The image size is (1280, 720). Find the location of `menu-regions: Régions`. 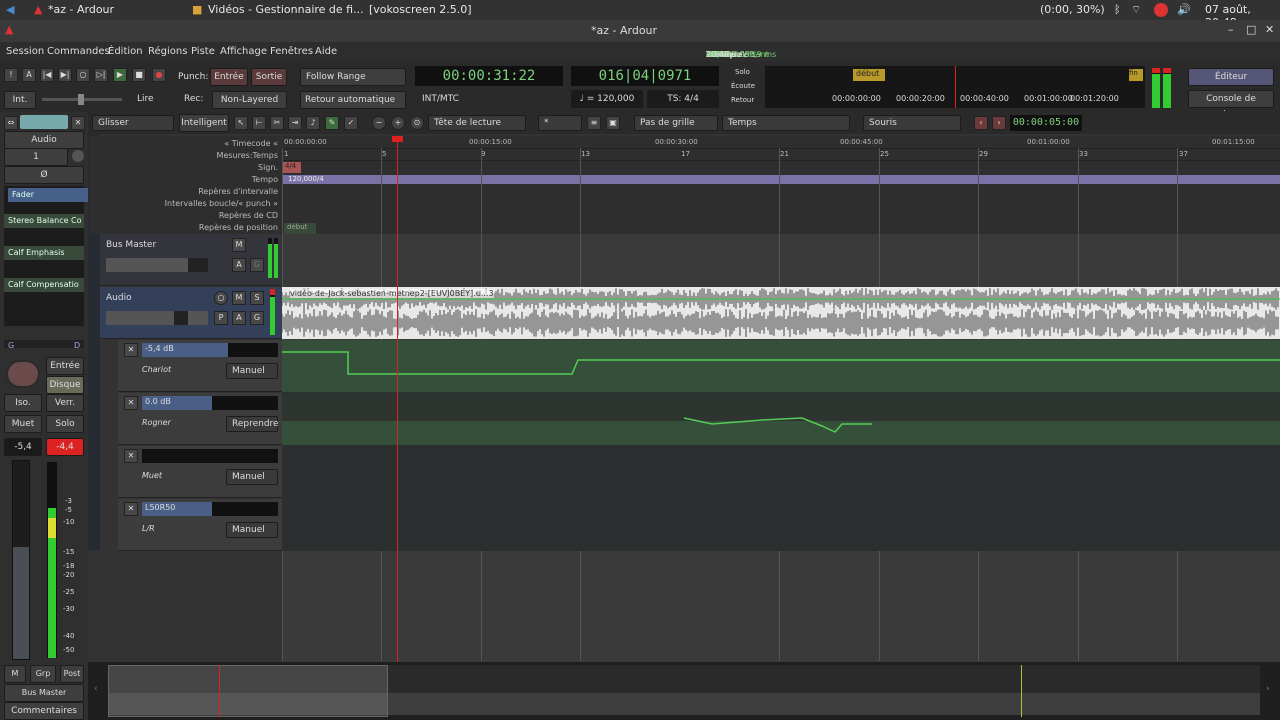

menu-regions: Régions is located at coordinates (167, 51).